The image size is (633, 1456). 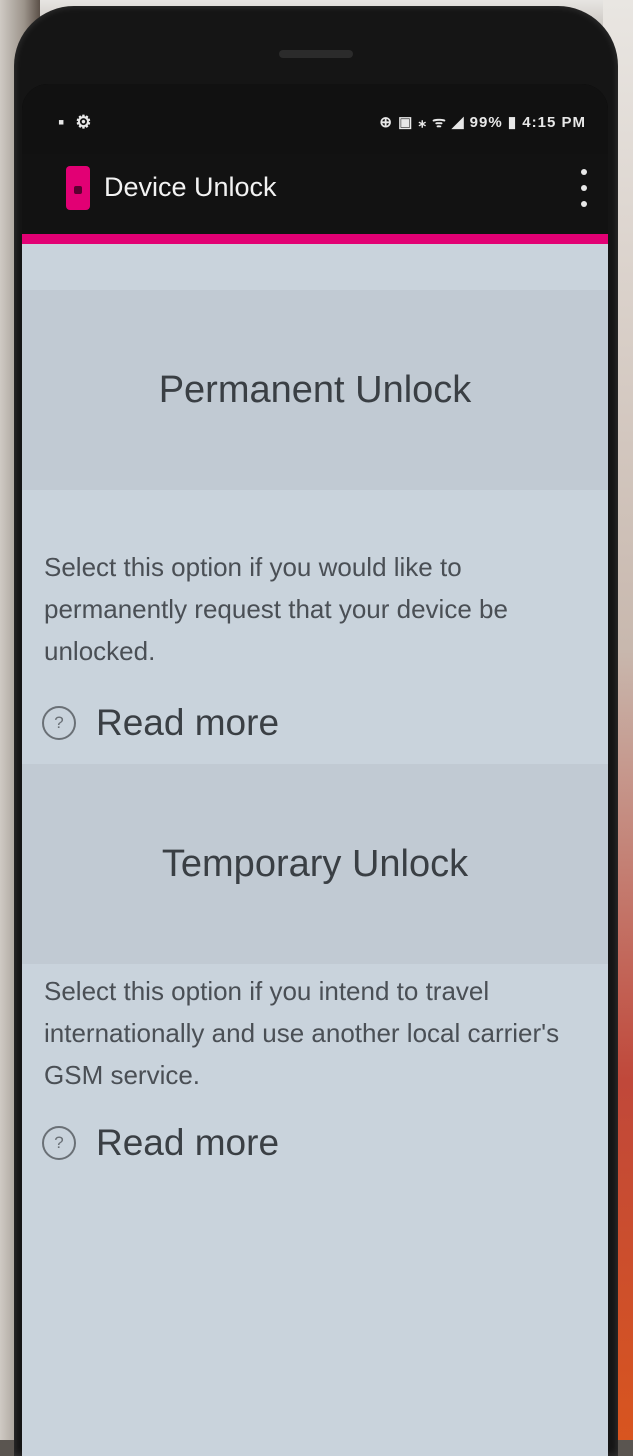 I want to click on temporary-read-more-link: ? Read more, so click(x=160, y=1143).